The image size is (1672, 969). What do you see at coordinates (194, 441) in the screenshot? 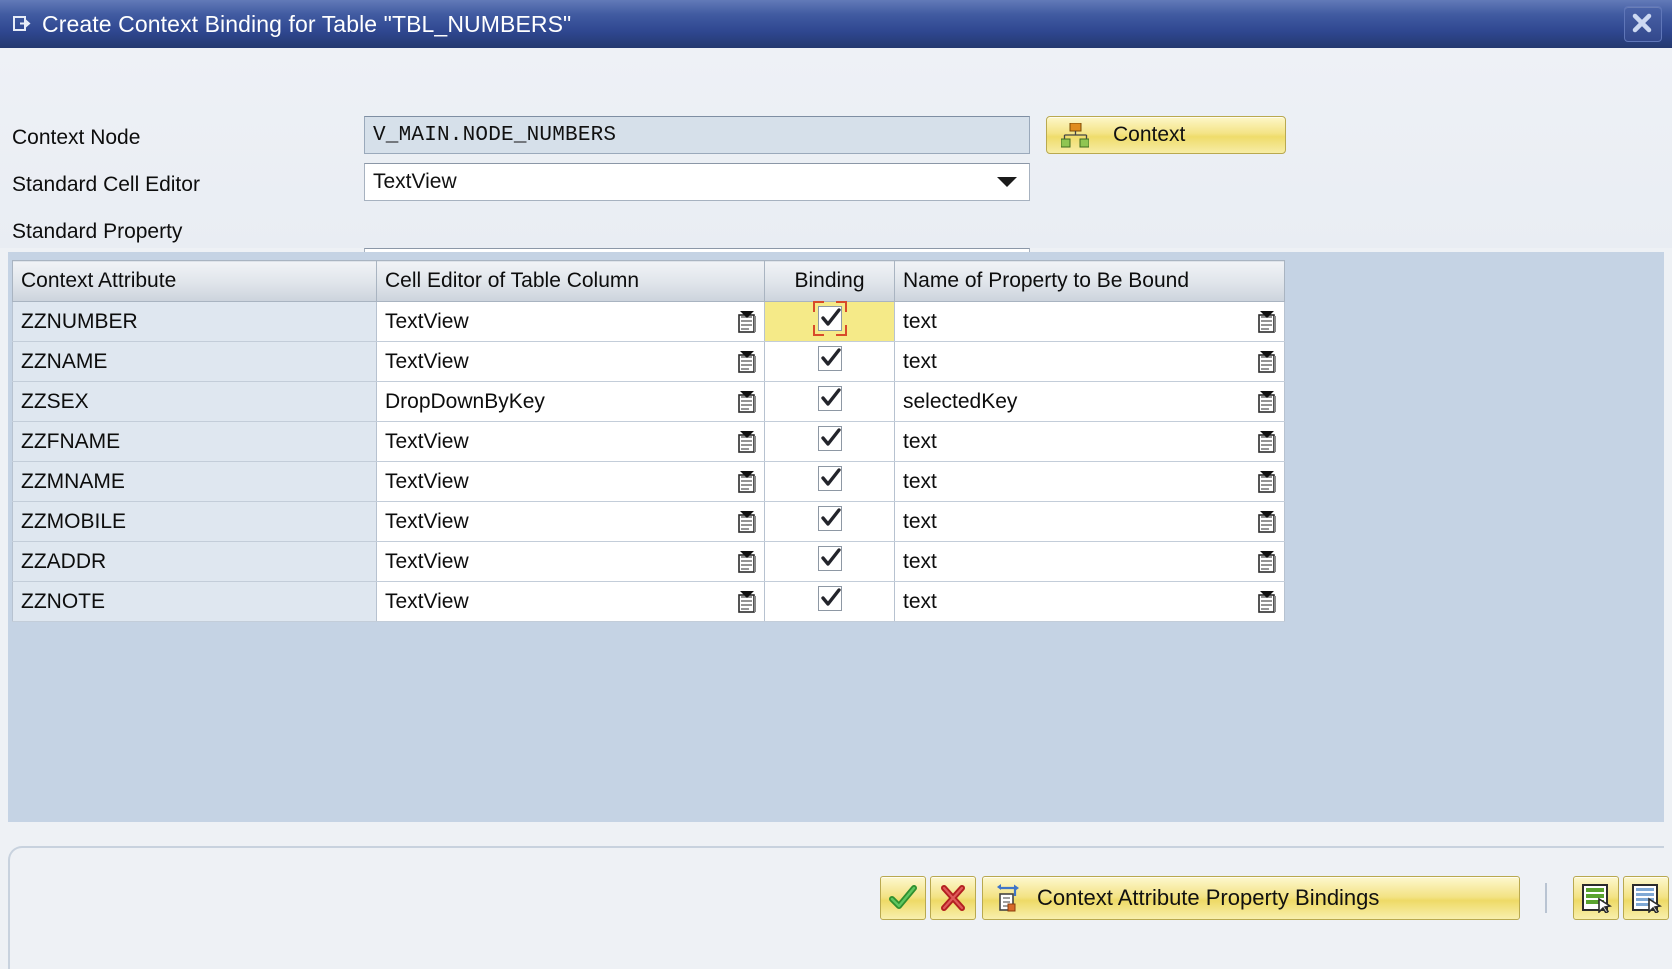
I see `cell-context-attribute: ZZFNAME` at bounding box center [194, 441].